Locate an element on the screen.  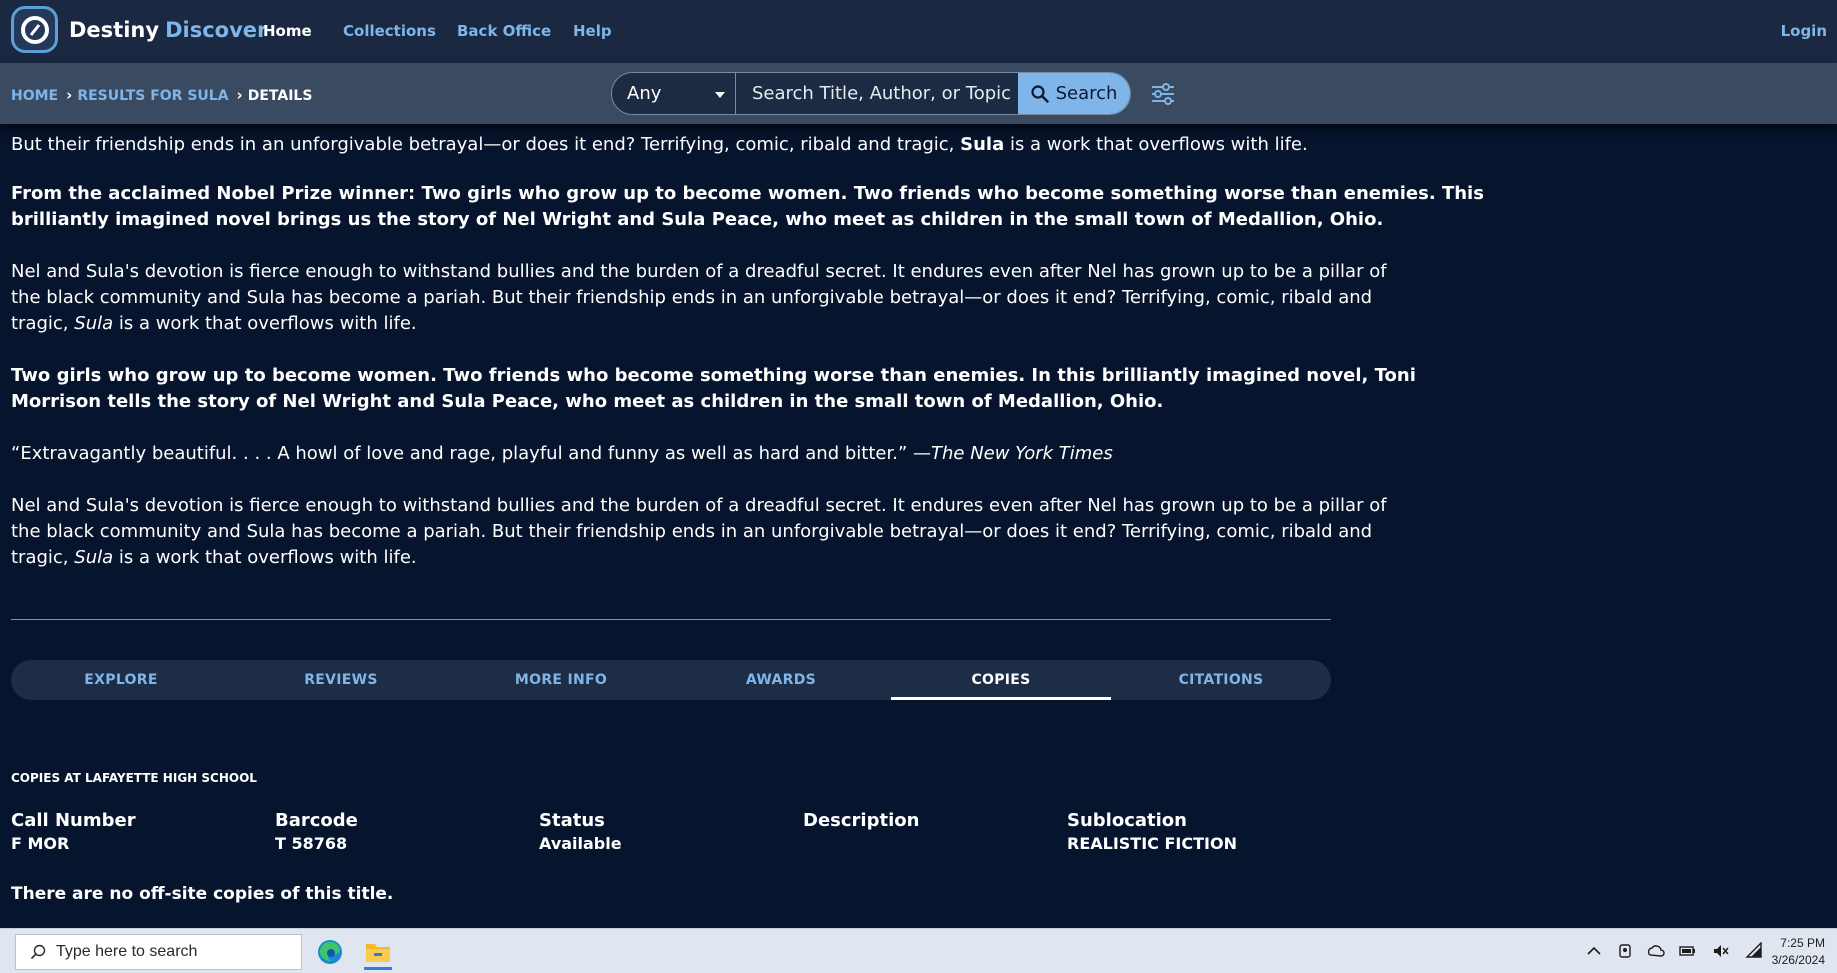
nav-home: Home is located at coordinates (287, 31).